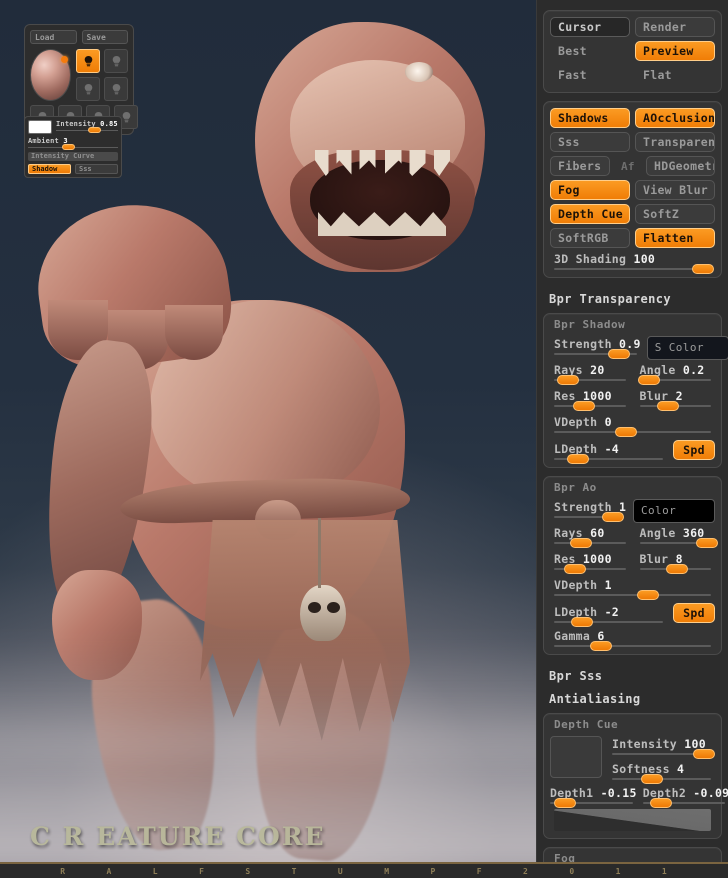  What do you see at coordinates (608, 621) in the screenshot?
I see `ao-ldepth-track` at bounding box center [608, 621].